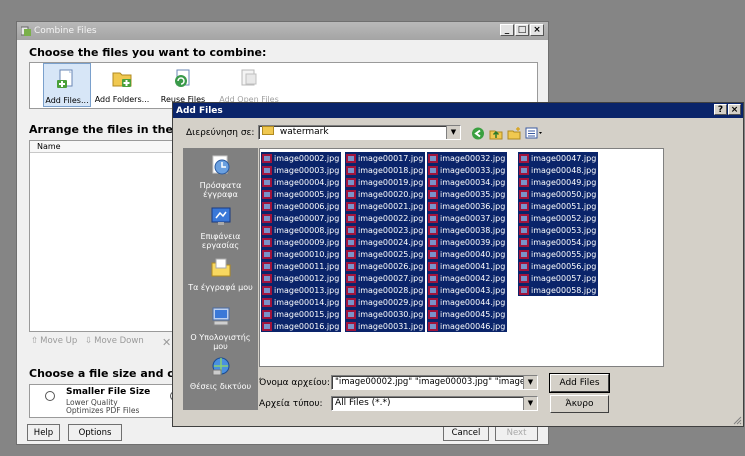  Describe the element at coordinates (467, 254) in the screenshot. I see `file-item: image00040.jpg` at that location.